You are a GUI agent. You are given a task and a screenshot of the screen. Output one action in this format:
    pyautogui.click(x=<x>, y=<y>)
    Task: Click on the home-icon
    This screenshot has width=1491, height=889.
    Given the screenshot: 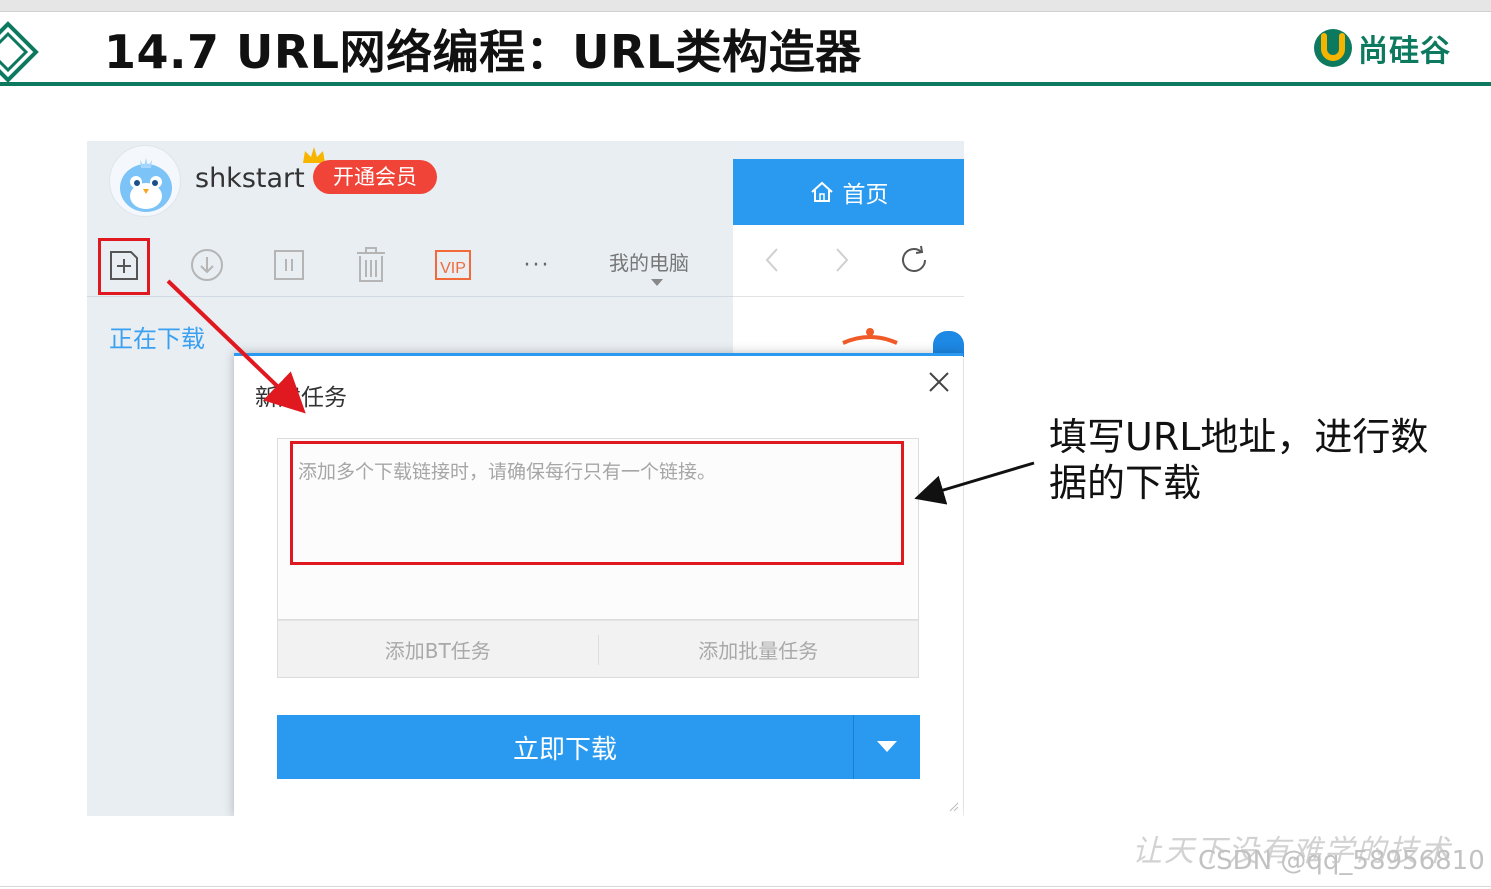 What is the action you would take?
    pyautogui.click(x=821, y=191)
    